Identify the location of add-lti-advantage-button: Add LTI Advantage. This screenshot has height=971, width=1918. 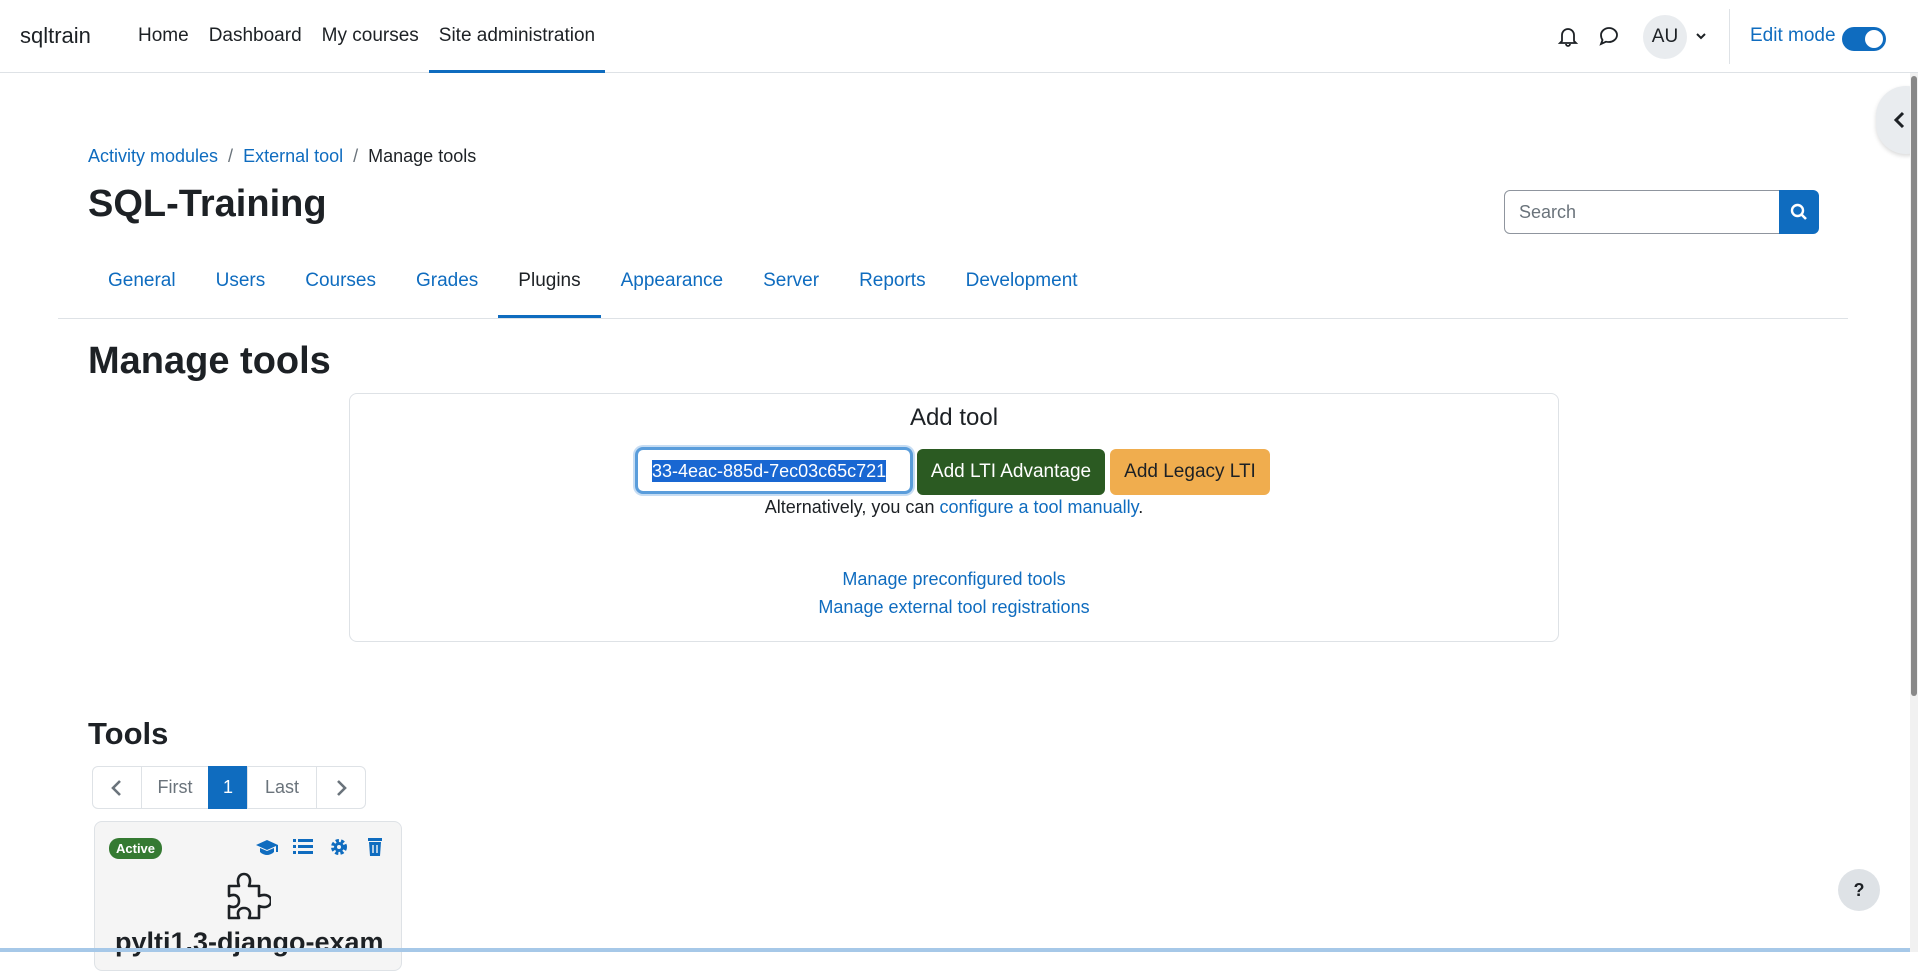
(1011, 472).